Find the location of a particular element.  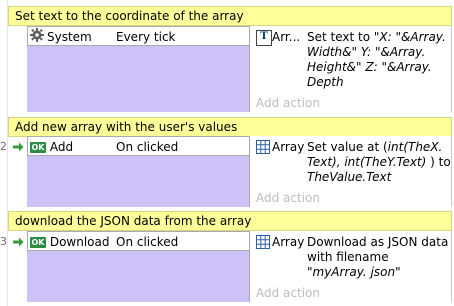

action-text-run: Set value at ( is located at coordinates (347, 147).